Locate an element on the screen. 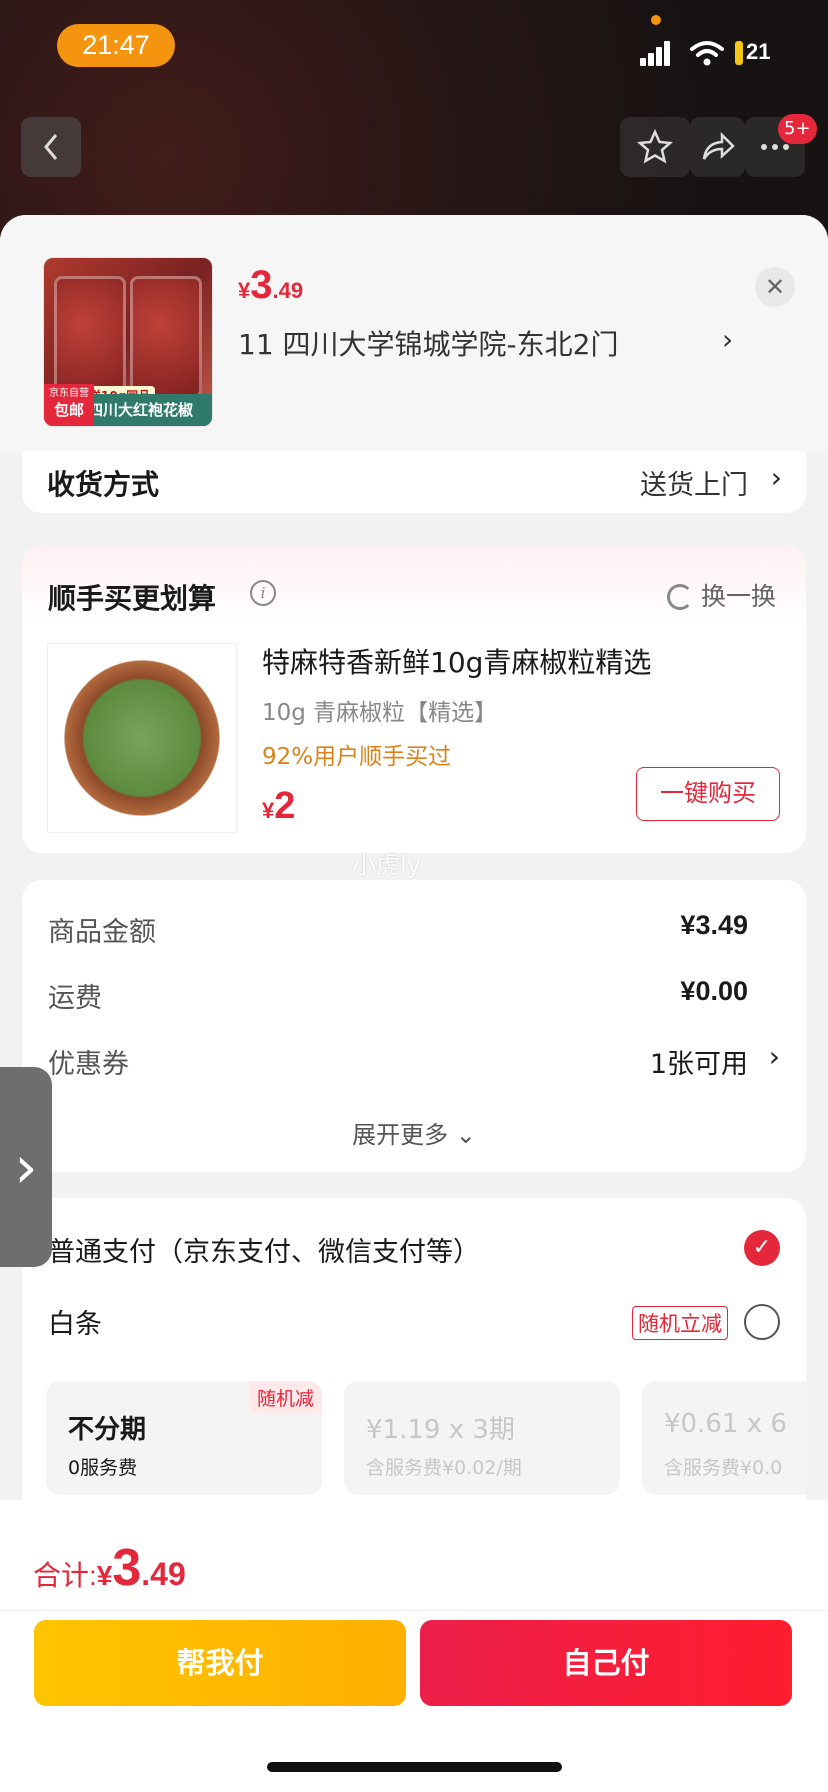  radio-checked-icon: ✓ is located at coordinates (762, 1248).